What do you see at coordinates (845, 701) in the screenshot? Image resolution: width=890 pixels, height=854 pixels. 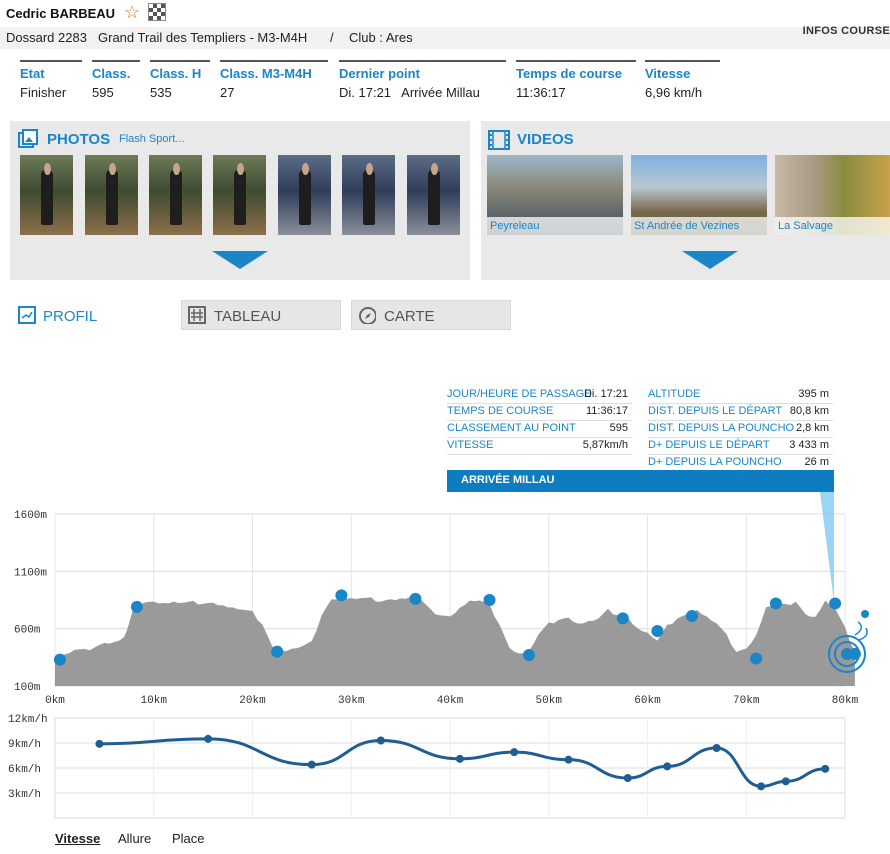 I see `x-tick-label: 80km` at bounding box center [845, 701].